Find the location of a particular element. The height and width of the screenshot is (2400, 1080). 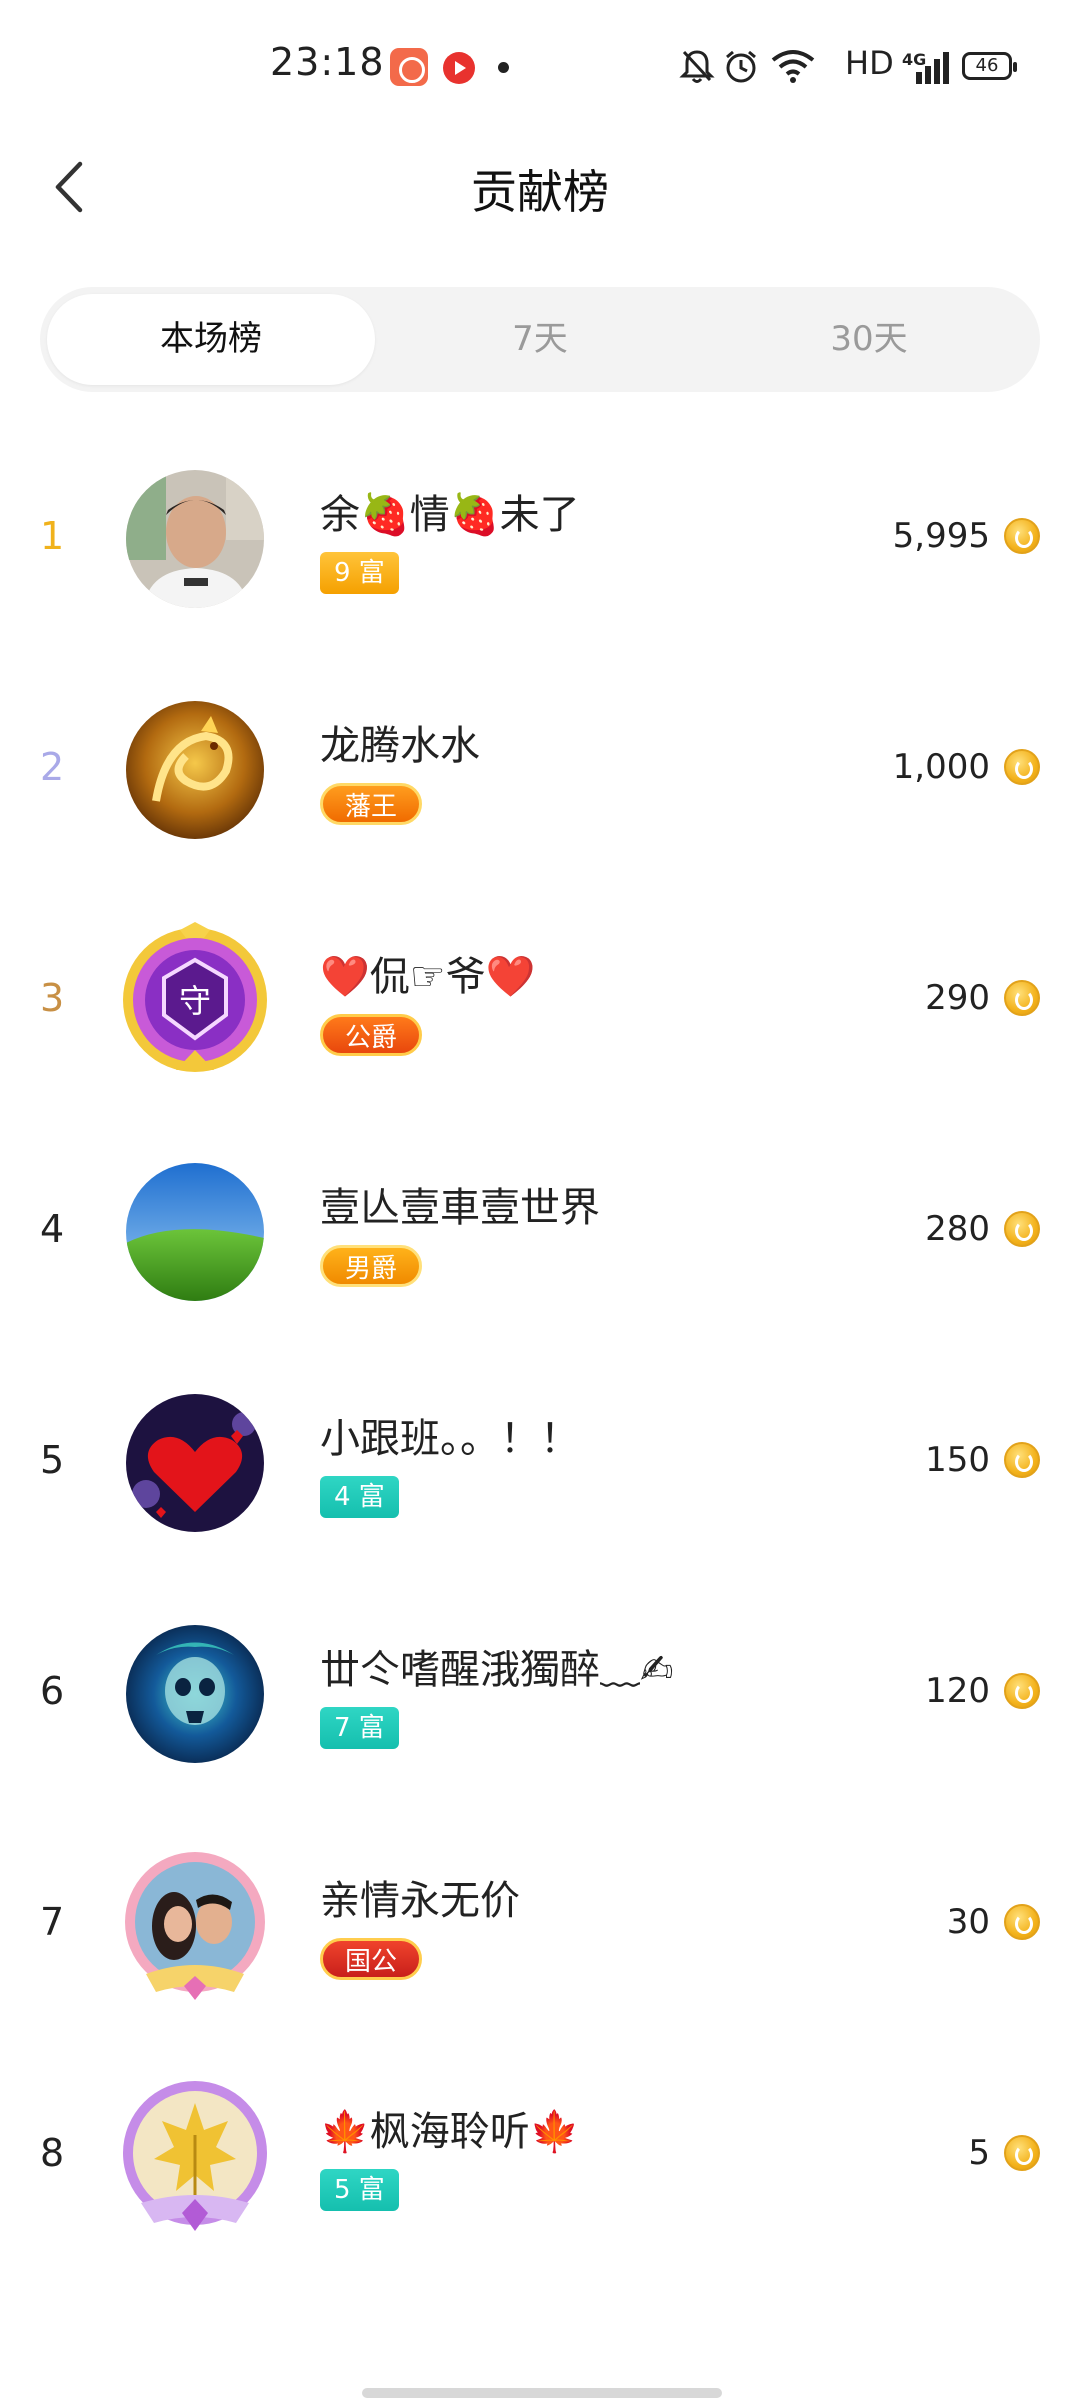

hd-label: HD is located at coordinates (869, 63).